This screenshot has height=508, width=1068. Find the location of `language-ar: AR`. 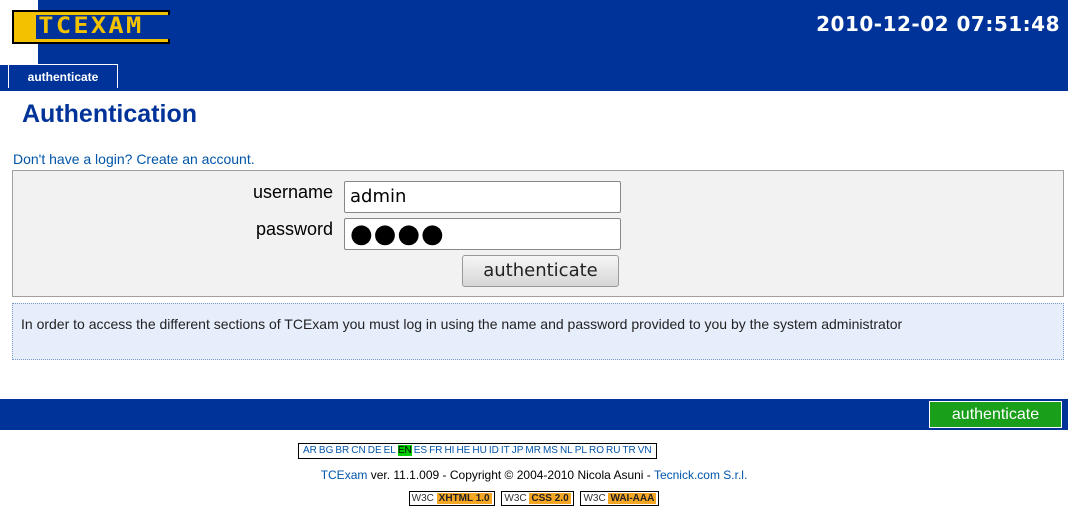

language-ar: AR is located at coordinates (310, 450).